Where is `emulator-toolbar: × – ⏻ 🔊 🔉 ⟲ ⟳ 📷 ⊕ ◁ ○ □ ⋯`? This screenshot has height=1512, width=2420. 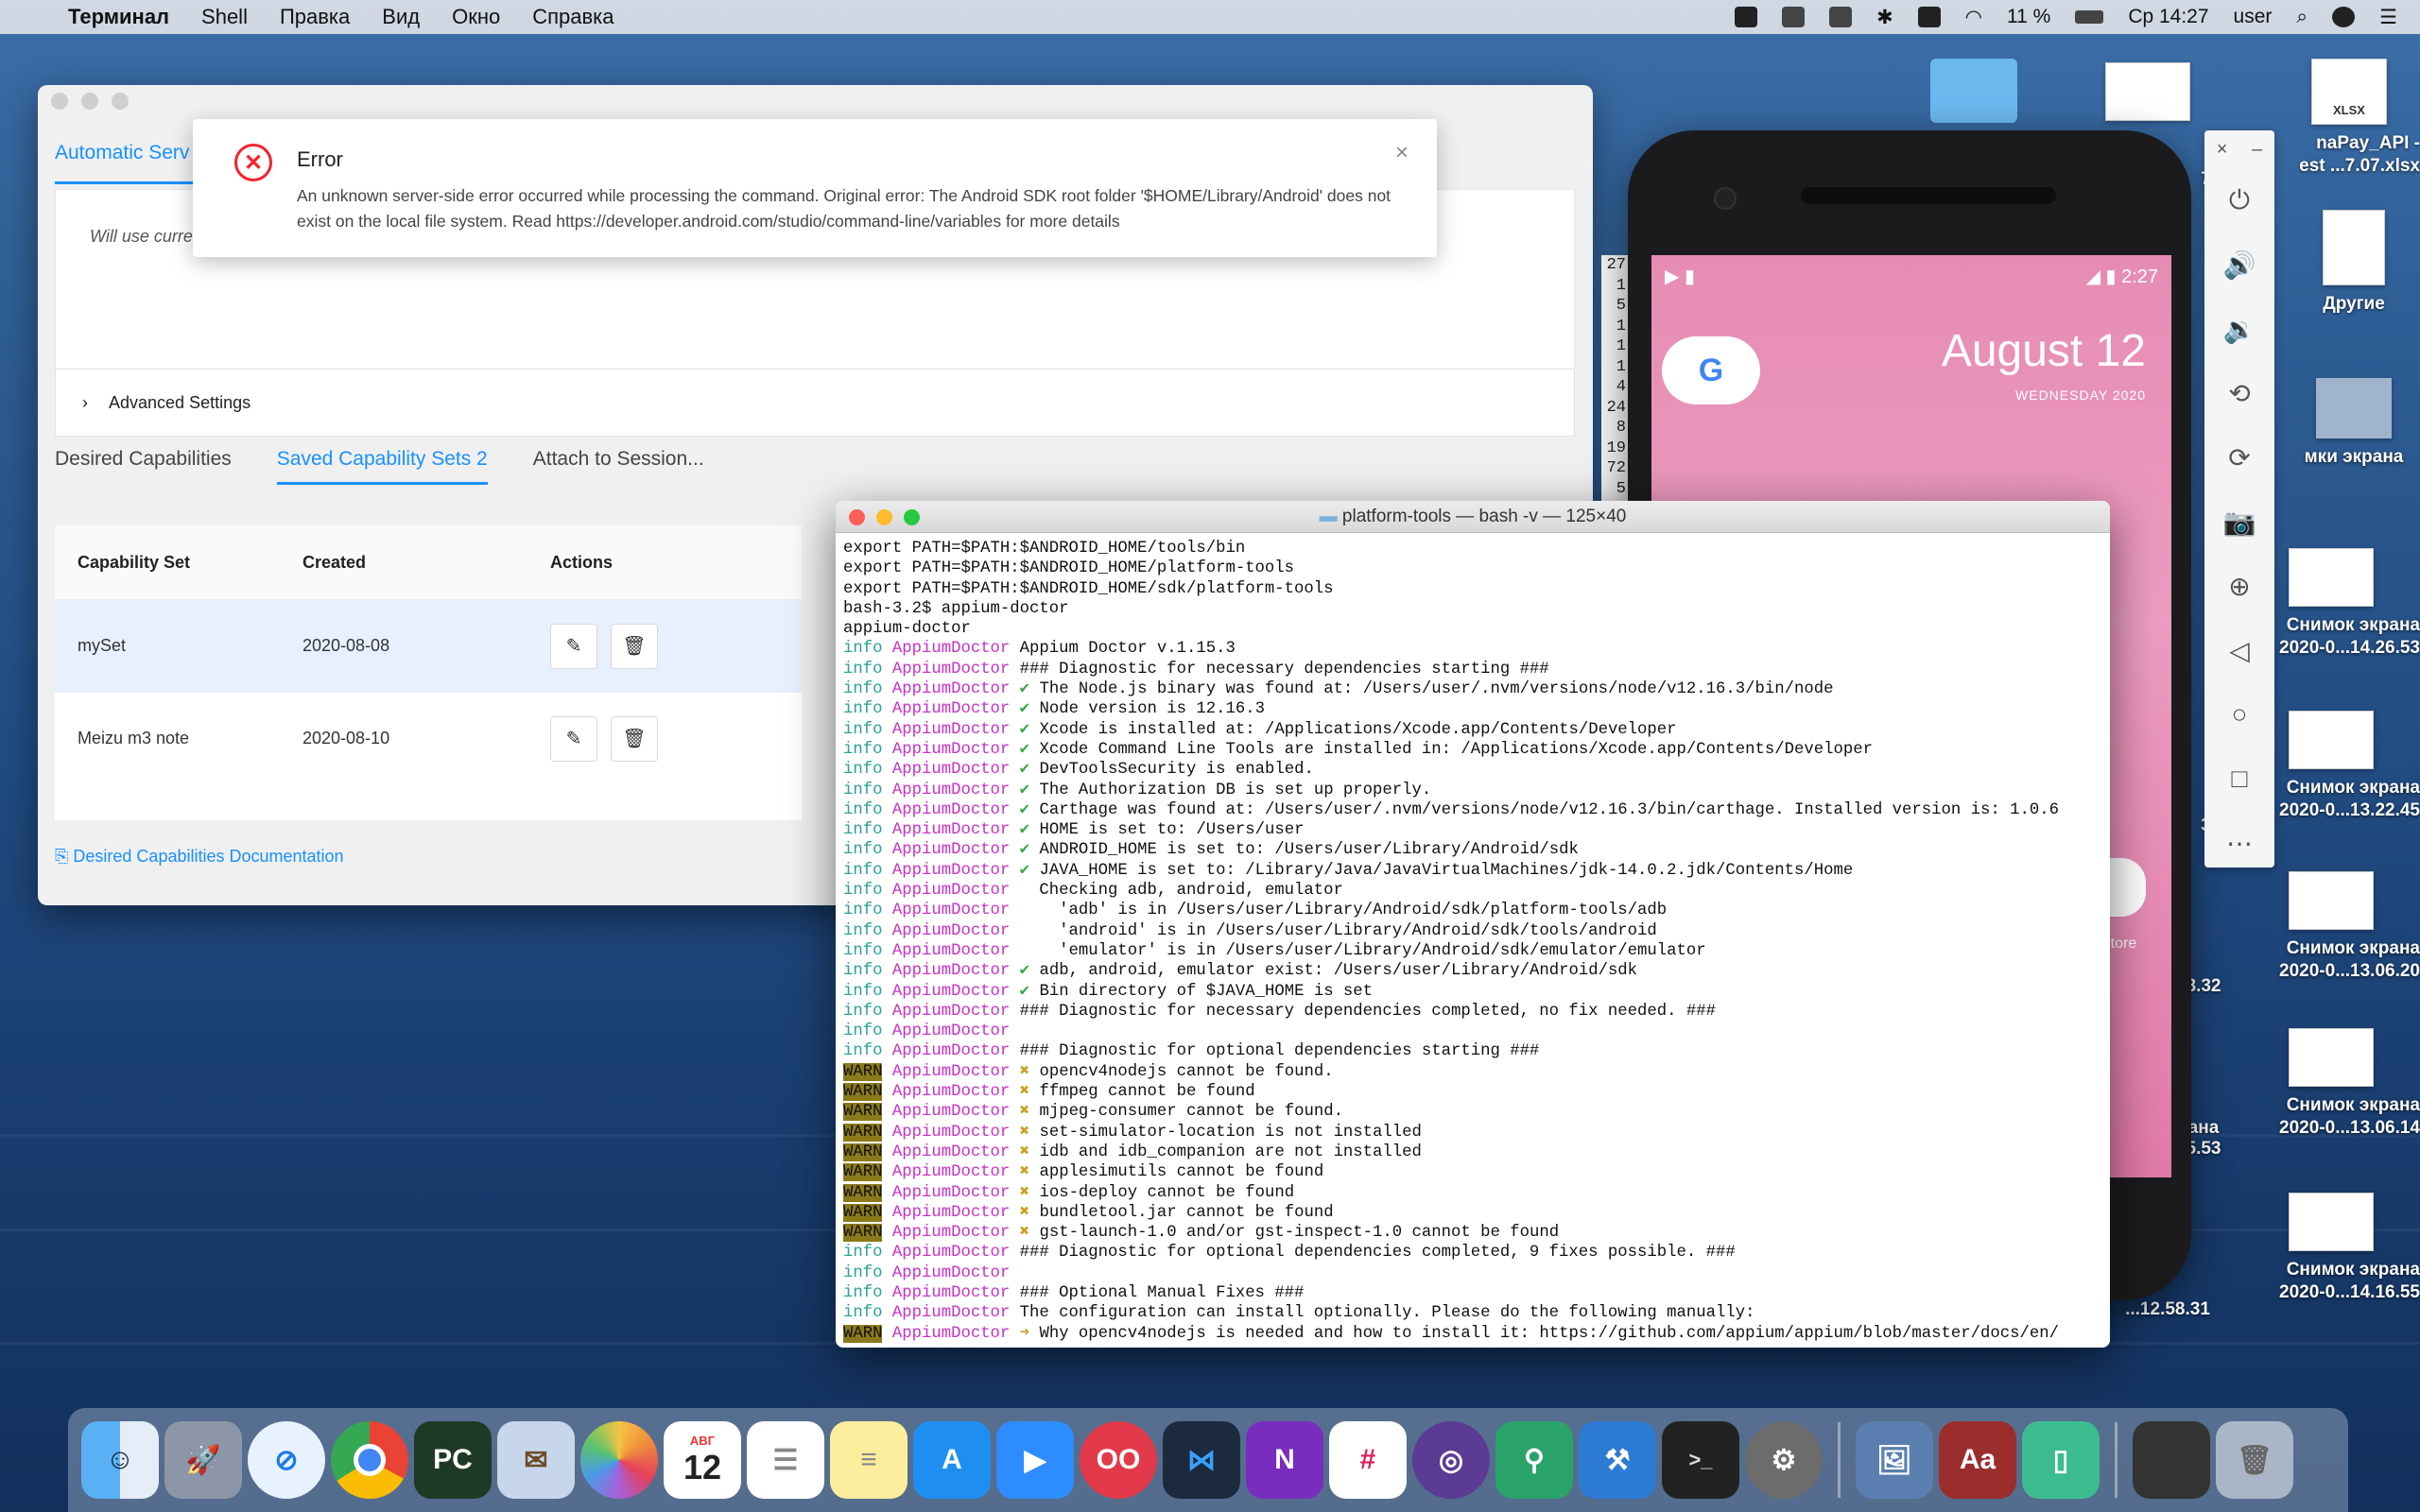 emulator-toolbar: × – ⏻ 🔊 🔉 ⟲ ⟳ 📷 ⊕ ◁ ○ □ ⋯ is located at coordinates (2239, 499).